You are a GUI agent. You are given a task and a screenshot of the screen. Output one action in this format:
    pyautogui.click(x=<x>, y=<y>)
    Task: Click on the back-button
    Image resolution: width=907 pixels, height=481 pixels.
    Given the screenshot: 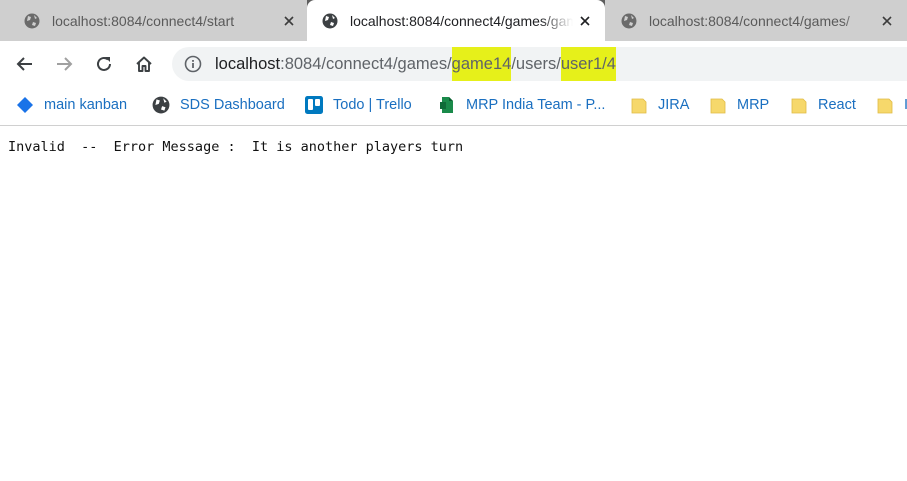 What is the action you would take?
    pyautogui.click(x=25, y=64)
    